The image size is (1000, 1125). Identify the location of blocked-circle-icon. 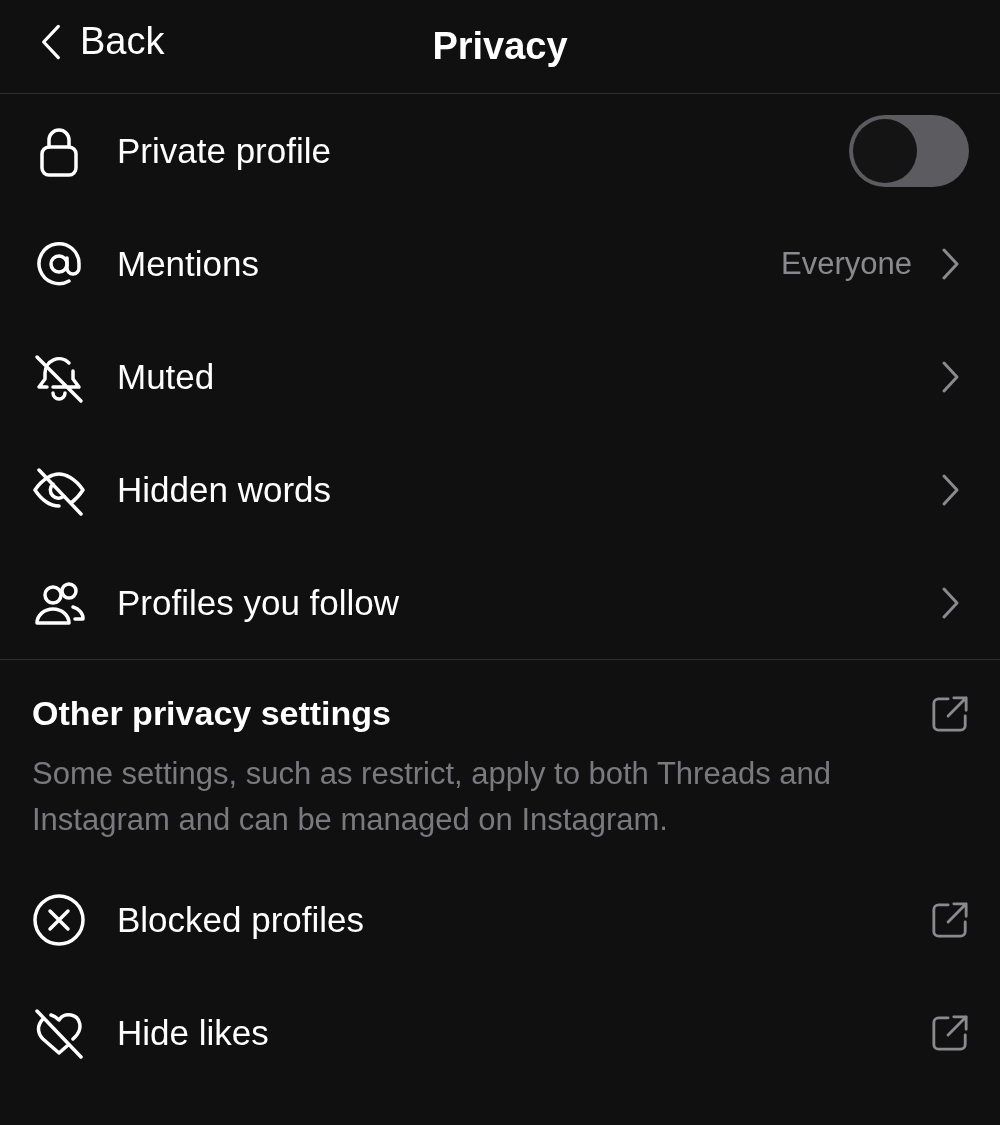
(59, 919).